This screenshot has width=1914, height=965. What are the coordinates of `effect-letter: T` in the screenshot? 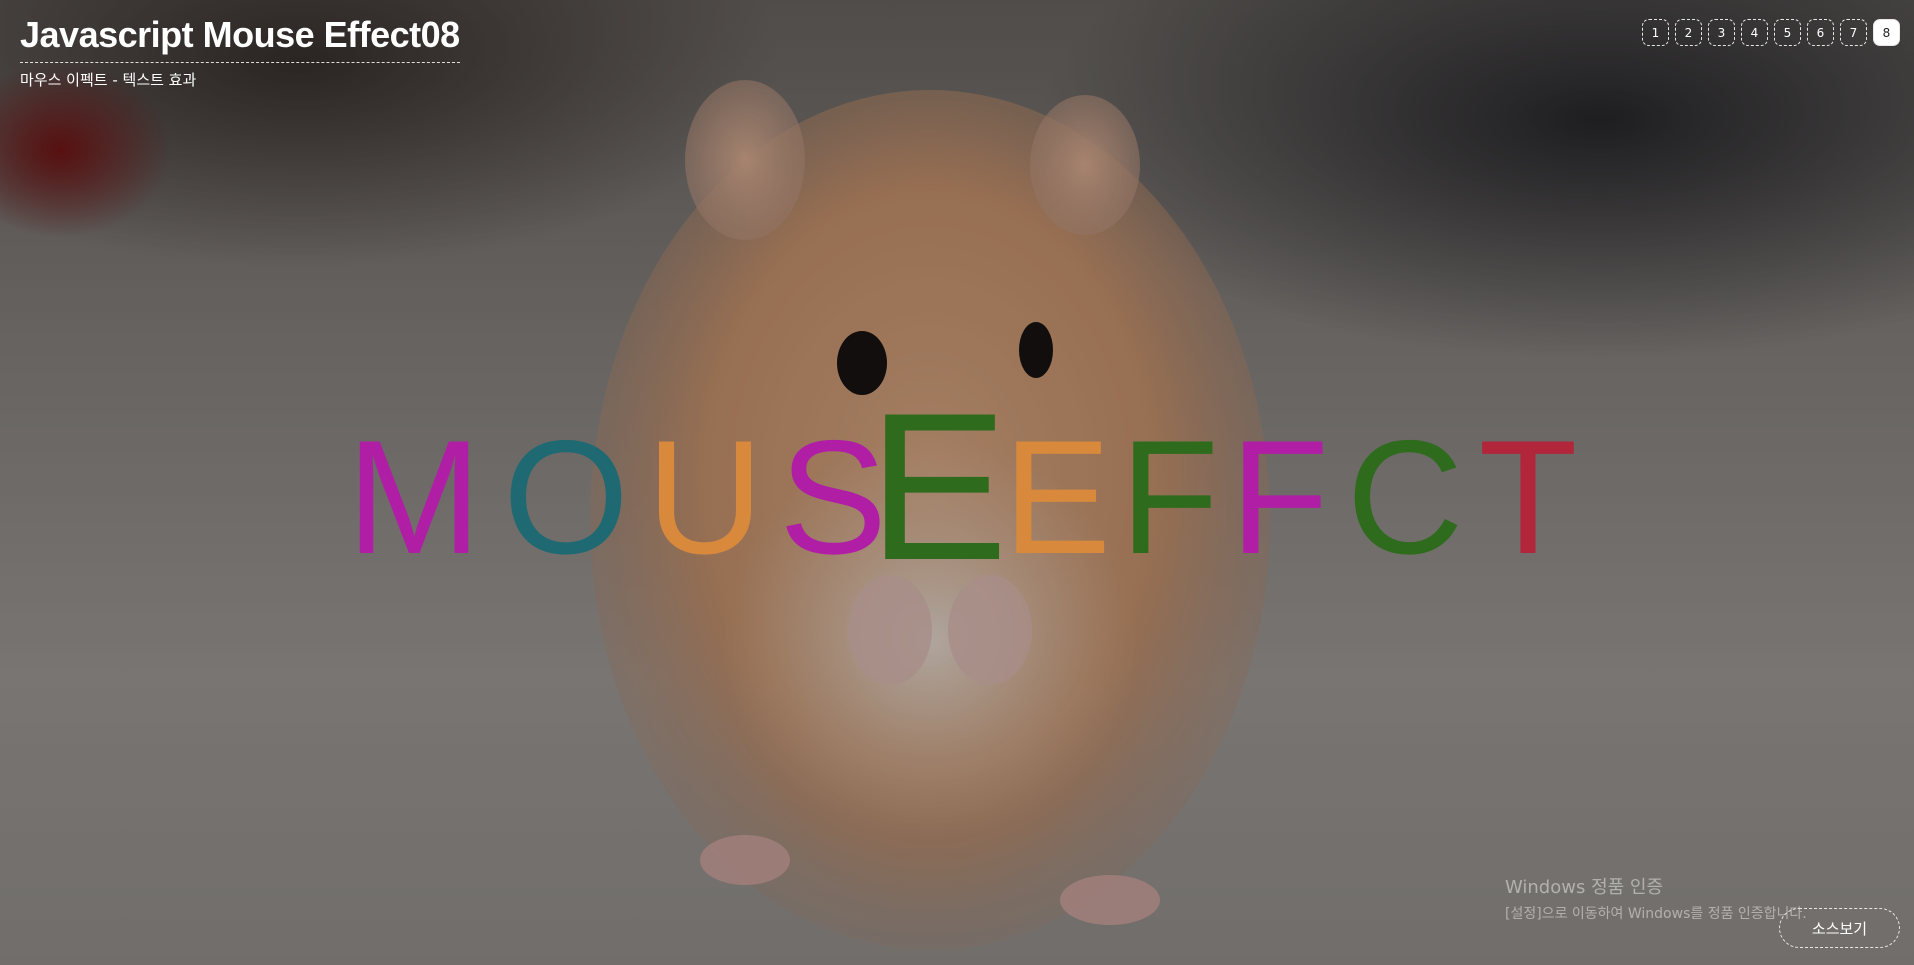 It's located at (1528, 498).